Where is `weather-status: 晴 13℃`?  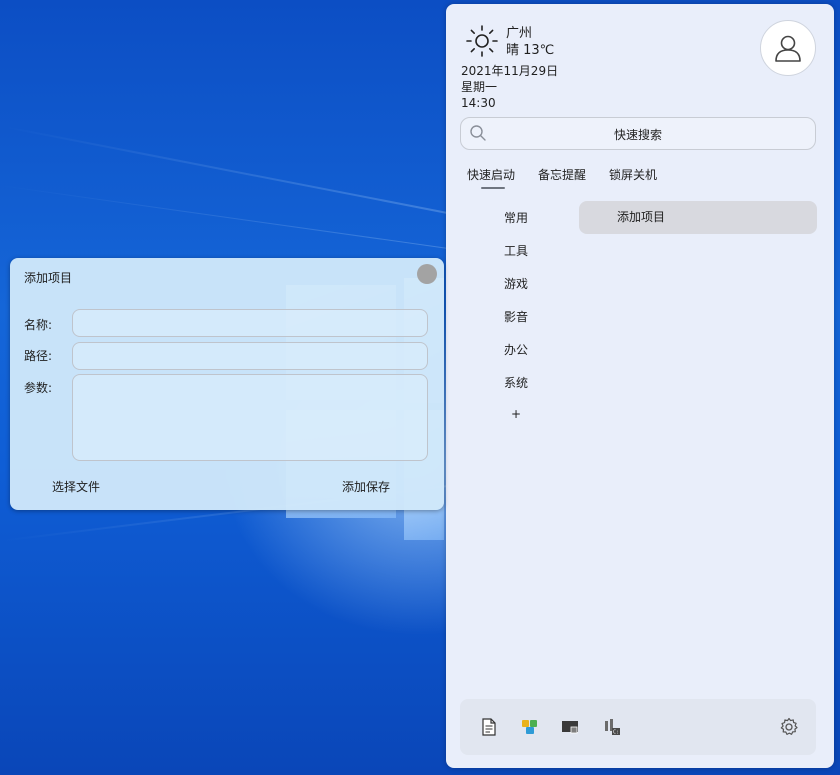
weather-status: 晴 13℃ is located at coordinates (530, 50).